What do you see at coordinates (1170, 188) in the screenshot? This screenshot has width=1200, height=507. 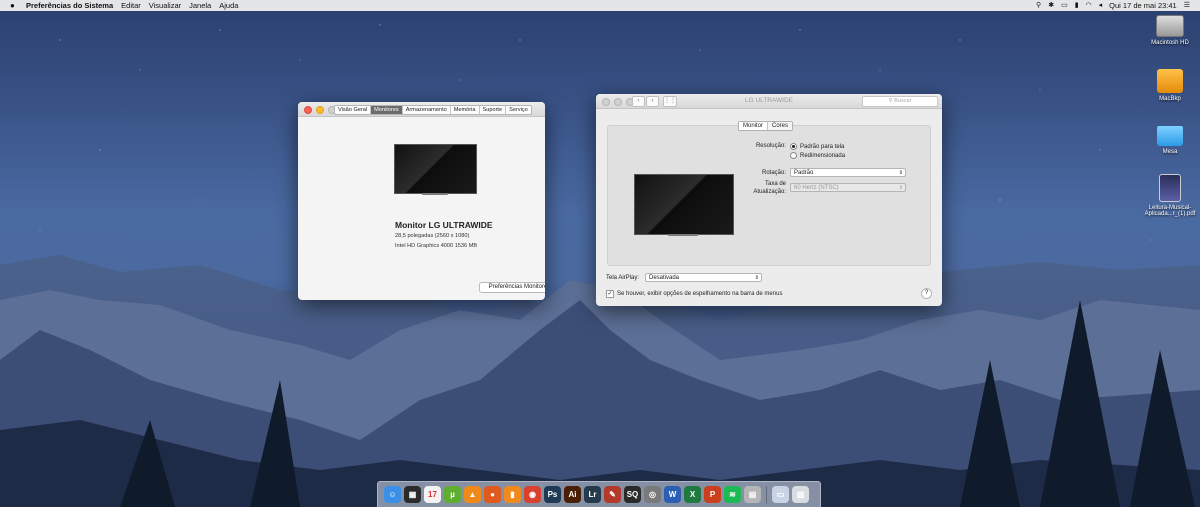 I see `pdf-file-icon` at bounding box center [1170, 188].